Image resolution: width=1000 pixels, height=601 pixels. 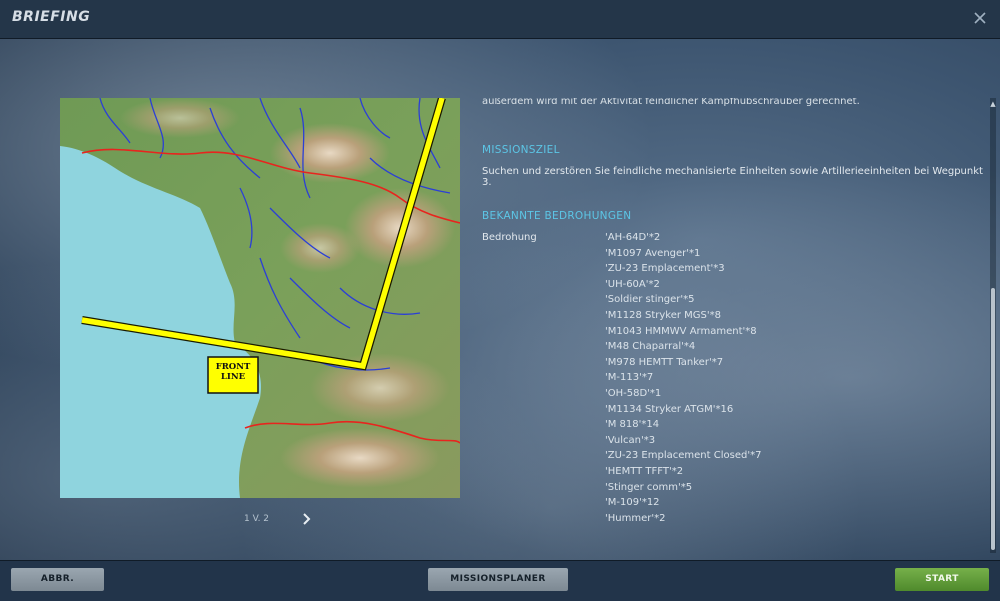 What do you see at coordinates (233, 377) in the screenshot?
I see `frontline-label-line2: LINE` at bounding box center [233, 377].